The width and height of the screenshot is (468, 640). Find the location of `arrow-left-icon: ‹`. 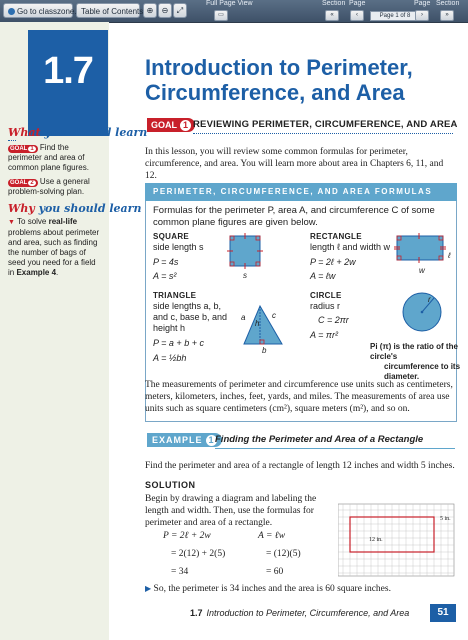

arrow-left-icon: ‹ is located at coordinates (357, 15).